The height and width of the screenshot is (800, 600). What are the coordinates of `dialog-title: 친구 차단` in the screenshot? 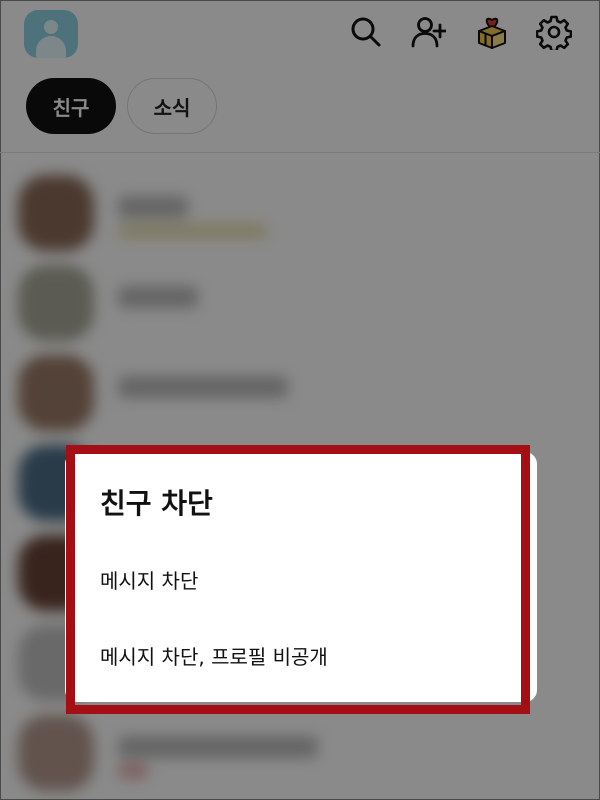 It's located at (156, 503).